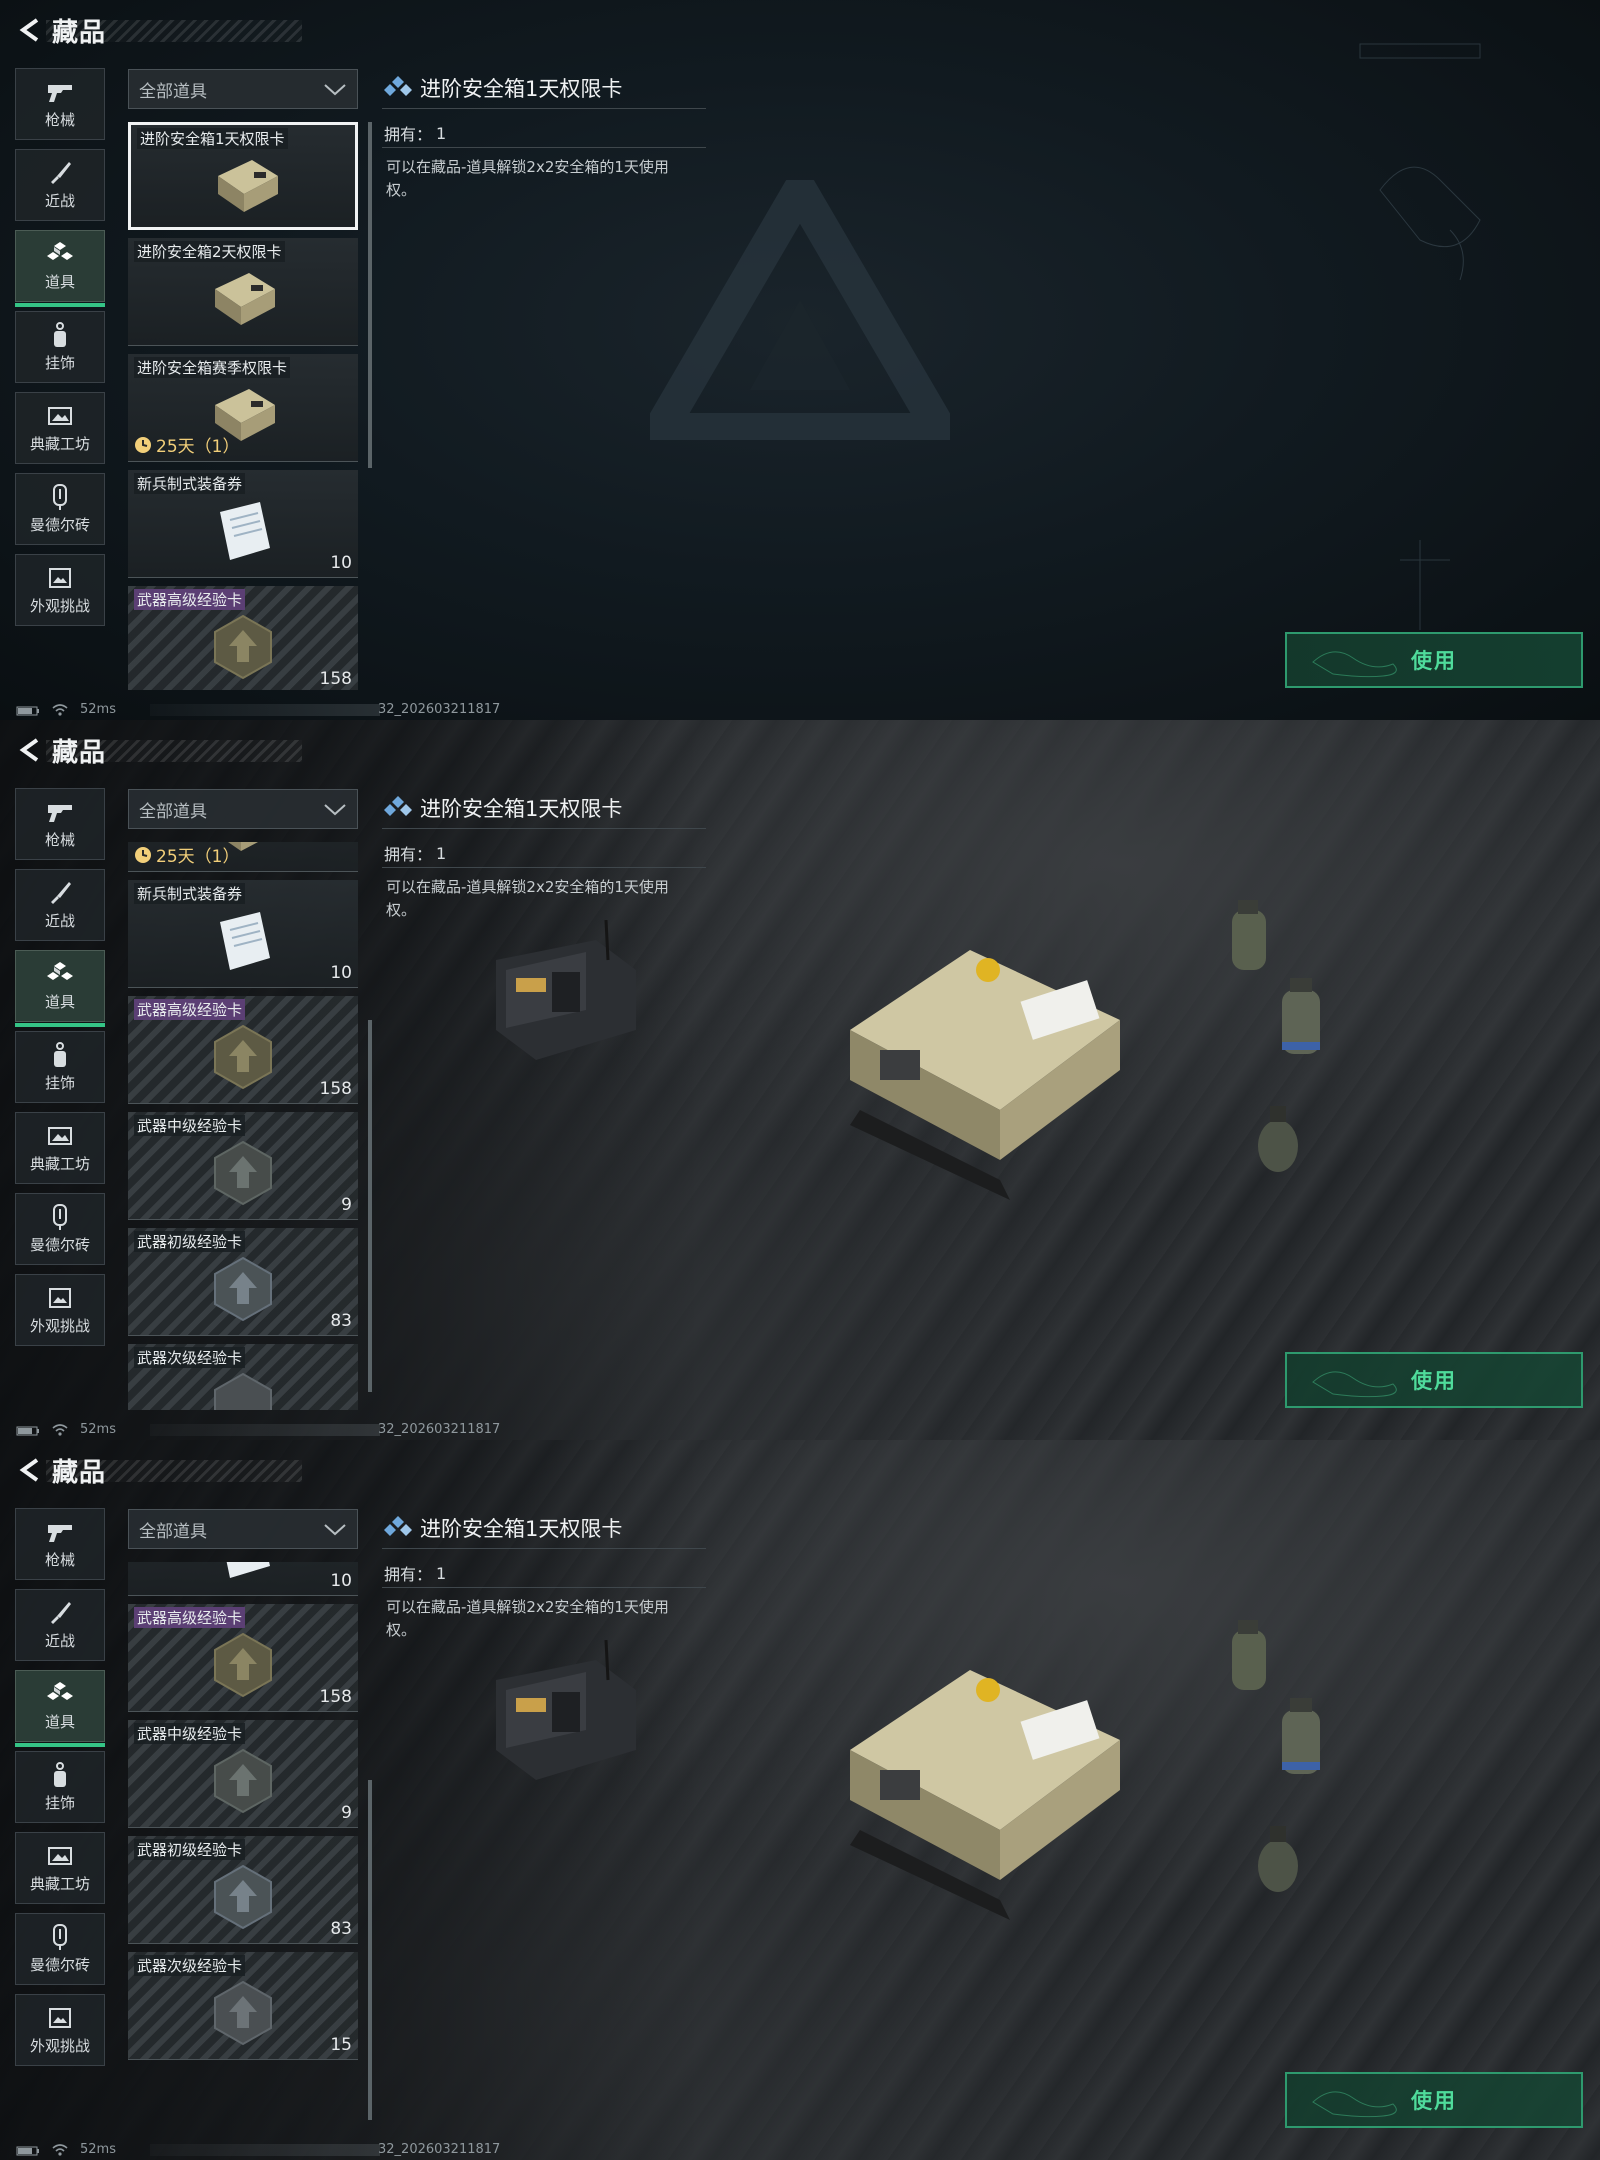  Describe the element at coordinates (60, 1470) in the screenshot. I see `header: 藏品` at that location.